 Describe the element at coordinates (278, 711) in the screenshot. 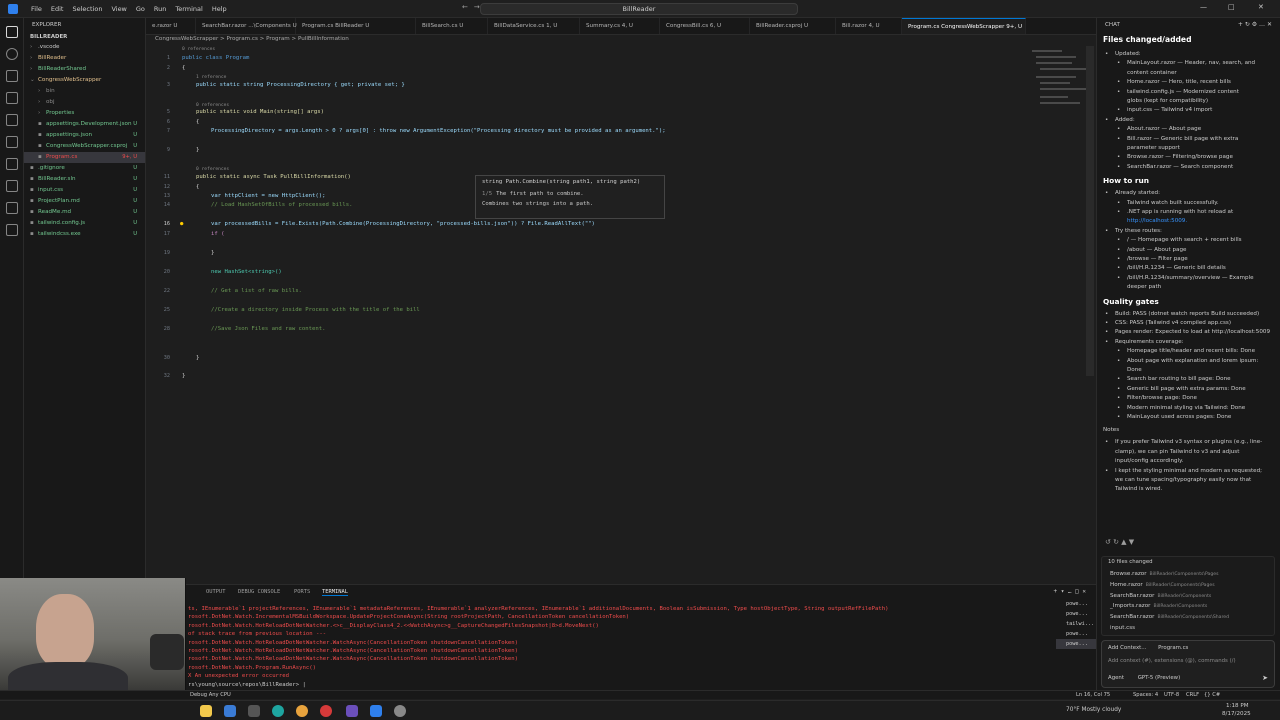

I see `edge-icon` at that location.